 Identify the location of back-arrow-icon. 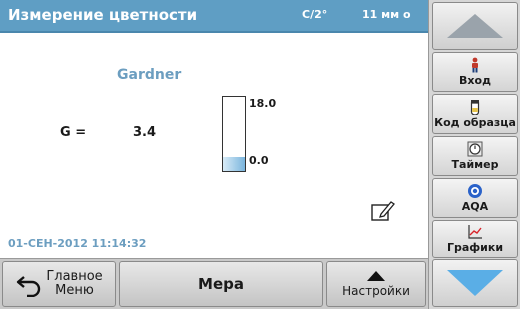
(29, 286).